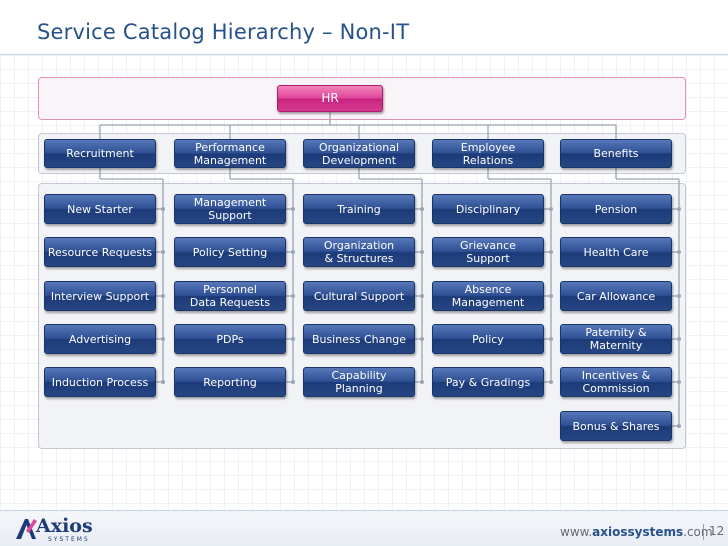  Describe the element at coordinates (359, 296) in the screenshot. I see `service-box-cultural-support: Cultural Support` at that location.